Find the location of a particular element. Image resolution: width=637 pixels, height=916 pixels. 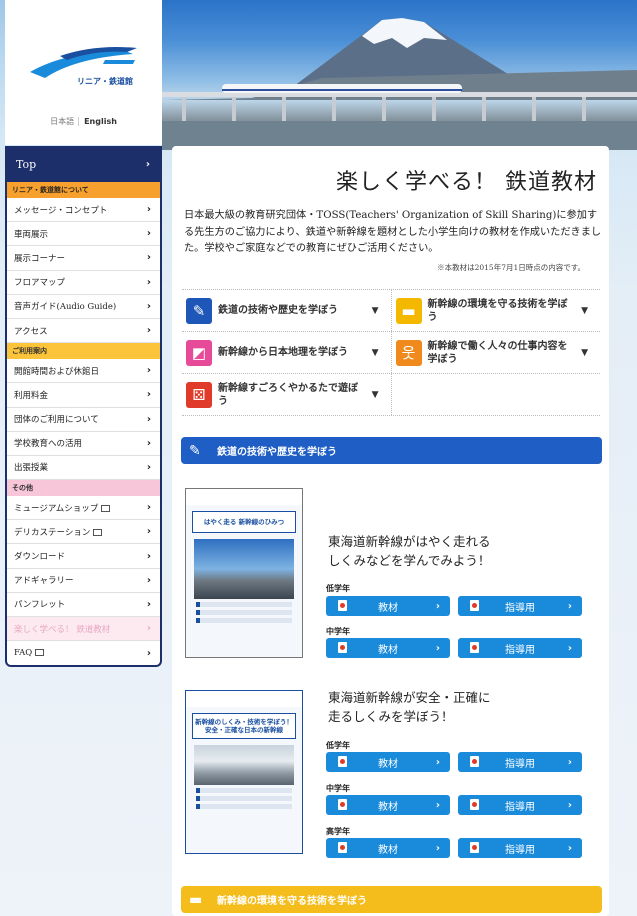

nav-item: 車両展示 › is located at coordinates (83, 234).